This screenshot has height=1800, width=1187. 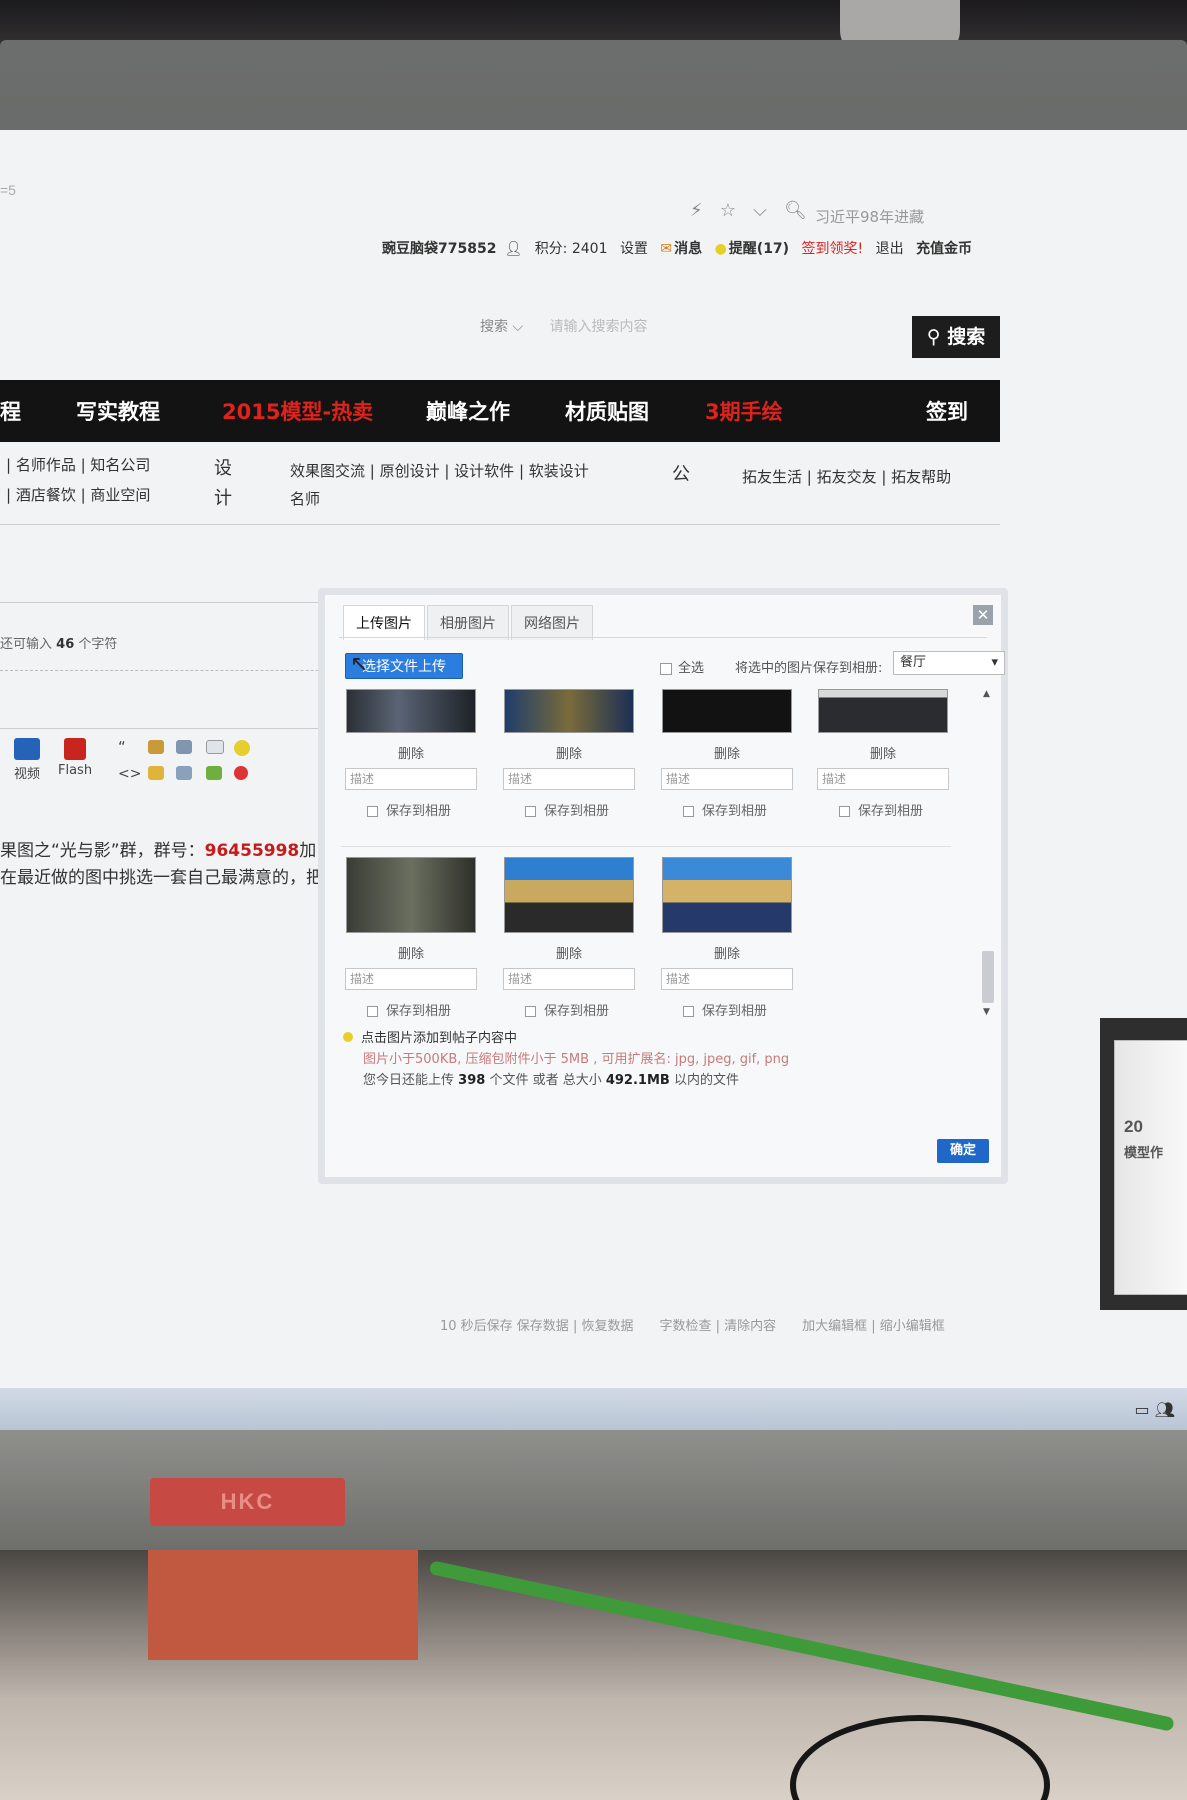 I want to click on nav-item-materials: 材质贴图, so click(x=607, y=411).